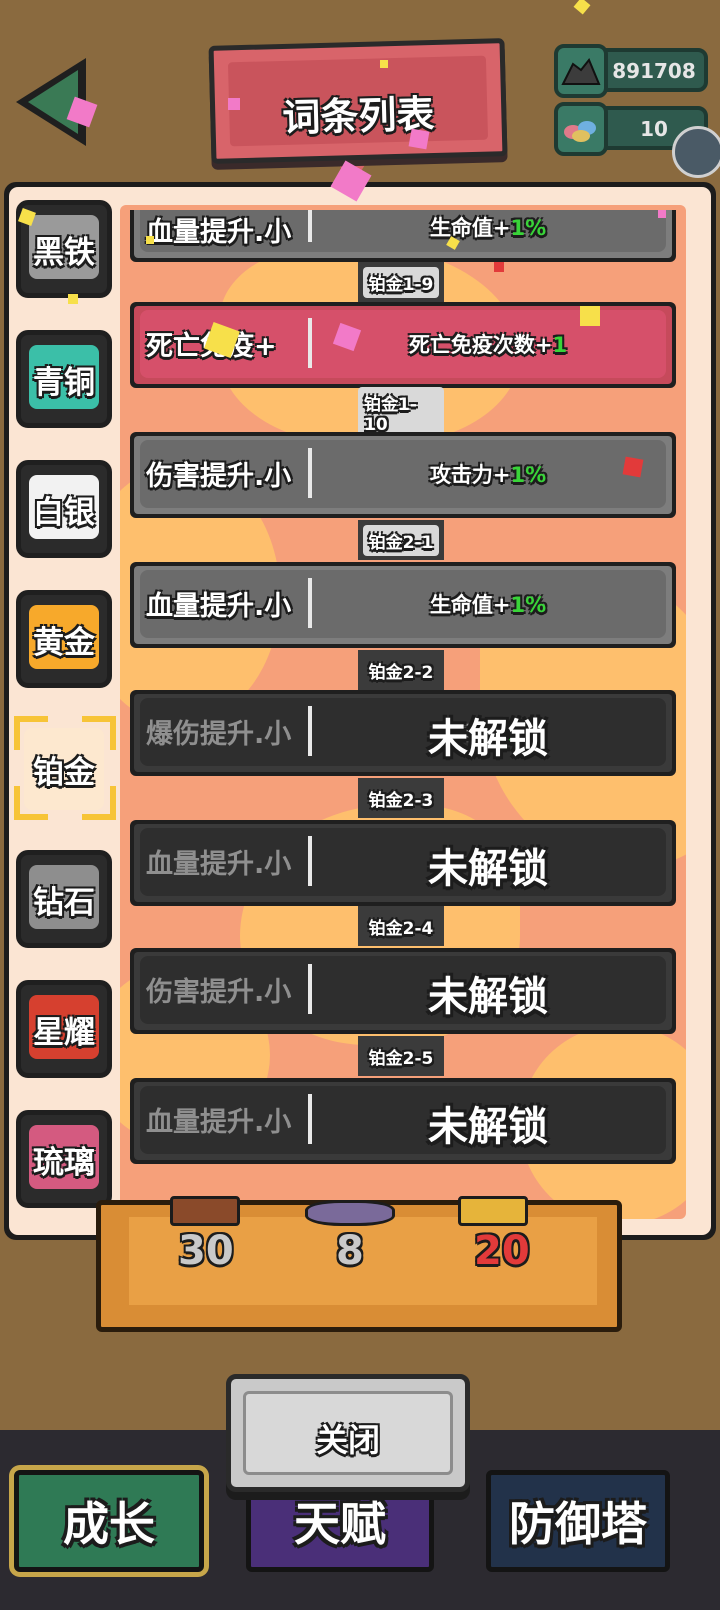 The image size is (720, 1610). What do you see at coordinates (340, 1524) in the screenshot?
I see `nav-talent-label: 天赋` at bounding box center [340, 1524].